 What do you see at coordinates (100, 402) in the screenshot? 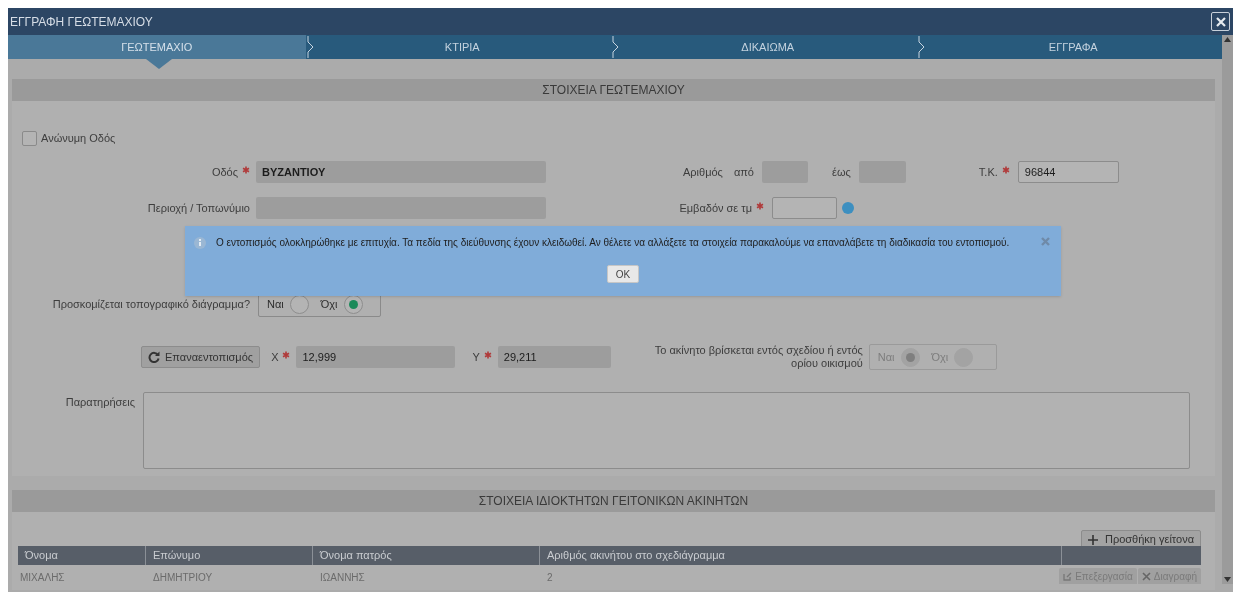
I see `field-label: Παρατηρήσεις` at bounding box center [100, 402].